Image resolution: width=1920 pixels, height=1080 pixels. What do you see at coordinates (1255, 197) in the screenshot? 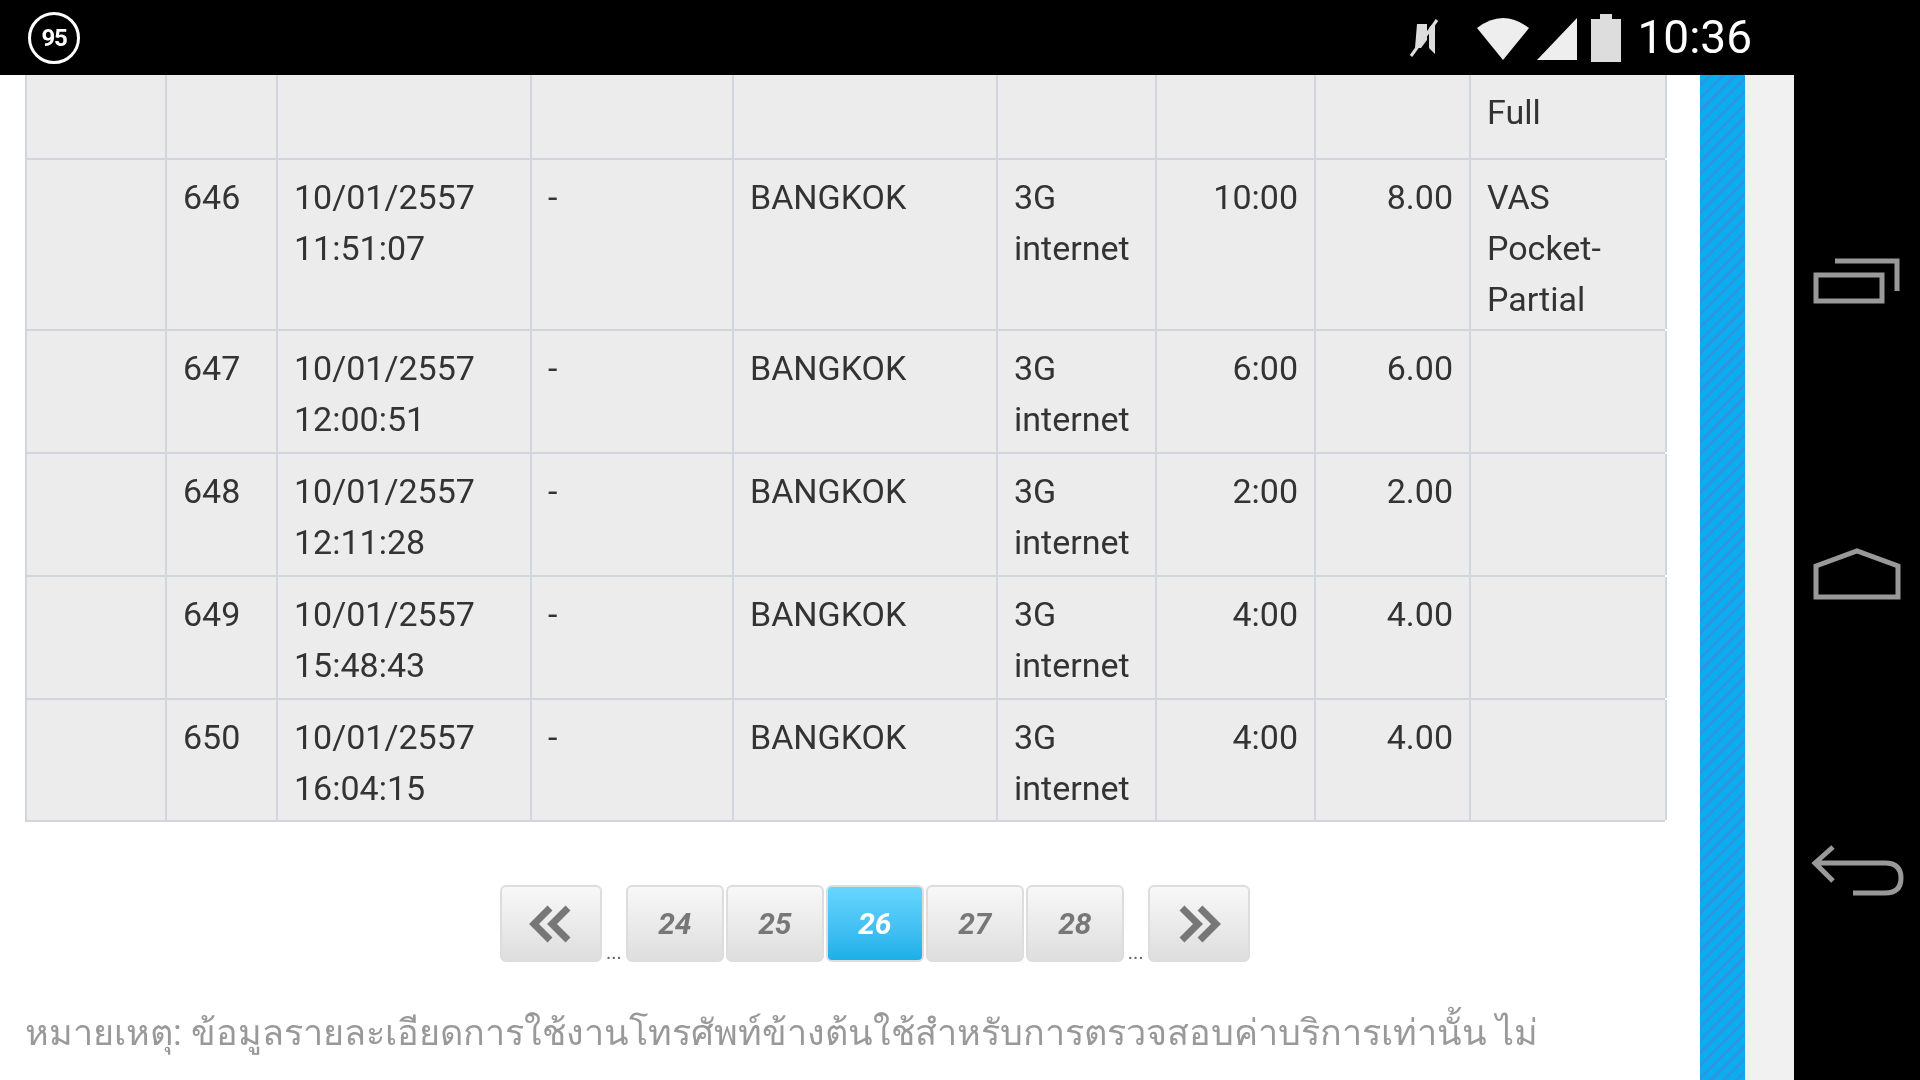
I see `table-cell: 10:00` at bounding box center [1255, 197].